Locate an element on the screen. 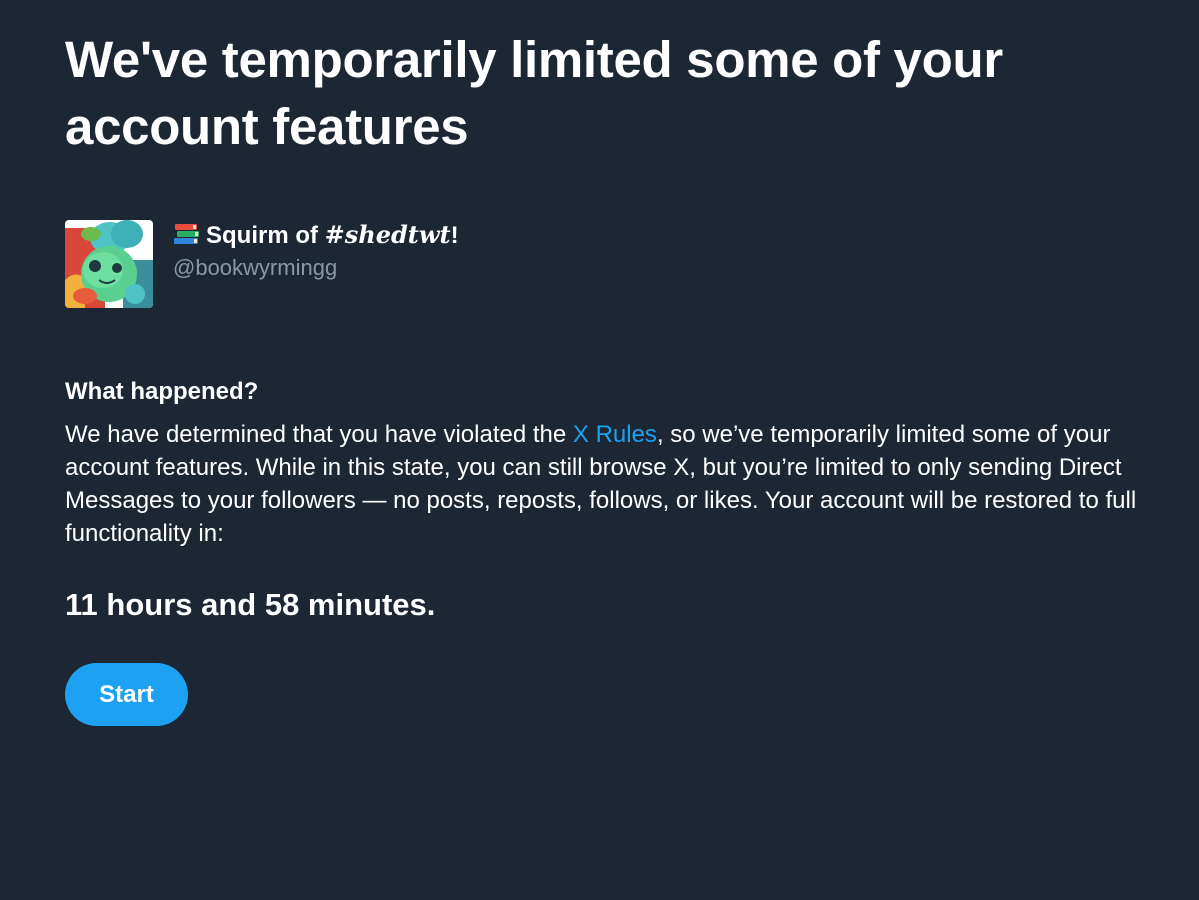 This screenshot has width=1199, height=900. avatar is located at coordinates (109, 264).